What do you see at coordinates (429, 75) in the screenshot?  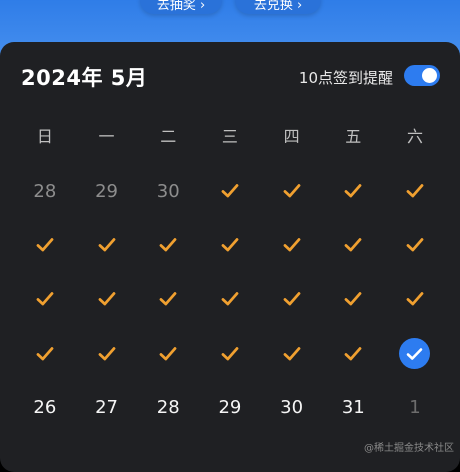 I see `toggle-knob` at bounding box center [429, 75].